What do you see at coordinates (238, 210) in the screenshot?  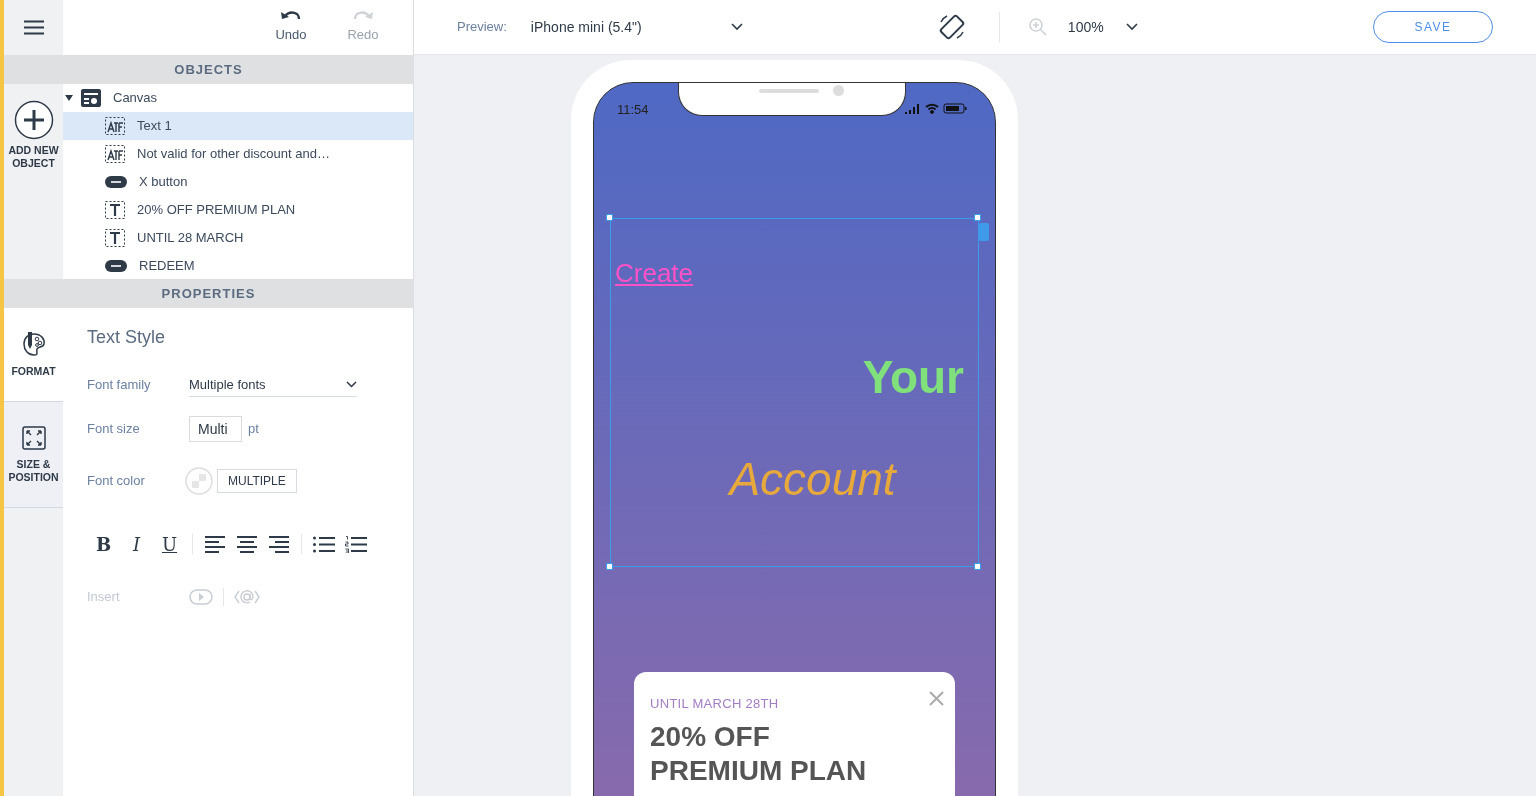 I see `tree-item: 20% OFF PREMIUM PLAN` at bounding box center [238, 210].